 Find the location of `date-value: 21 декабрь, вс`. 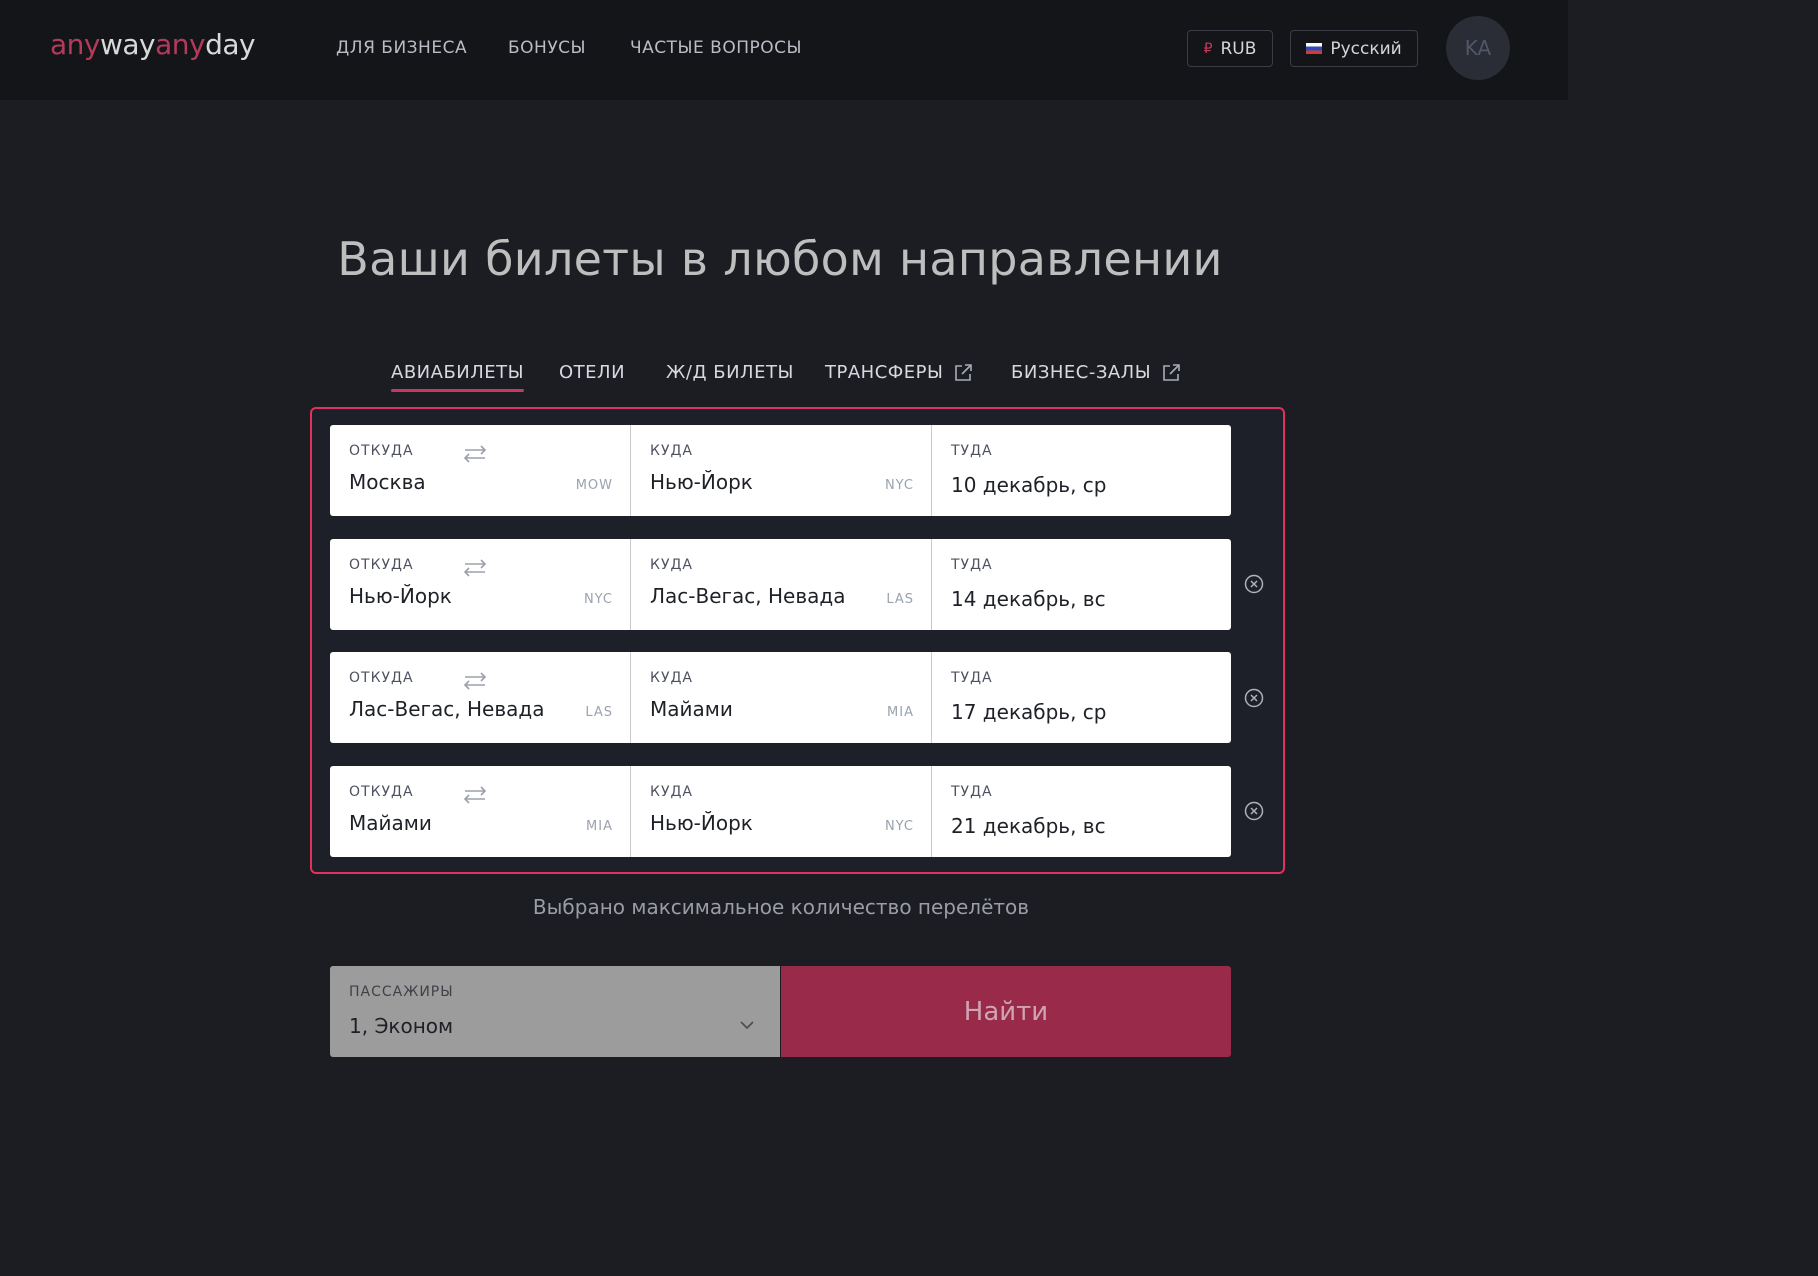

date-value: 21 декабрь, вс is located at coordinates (1028, 826).